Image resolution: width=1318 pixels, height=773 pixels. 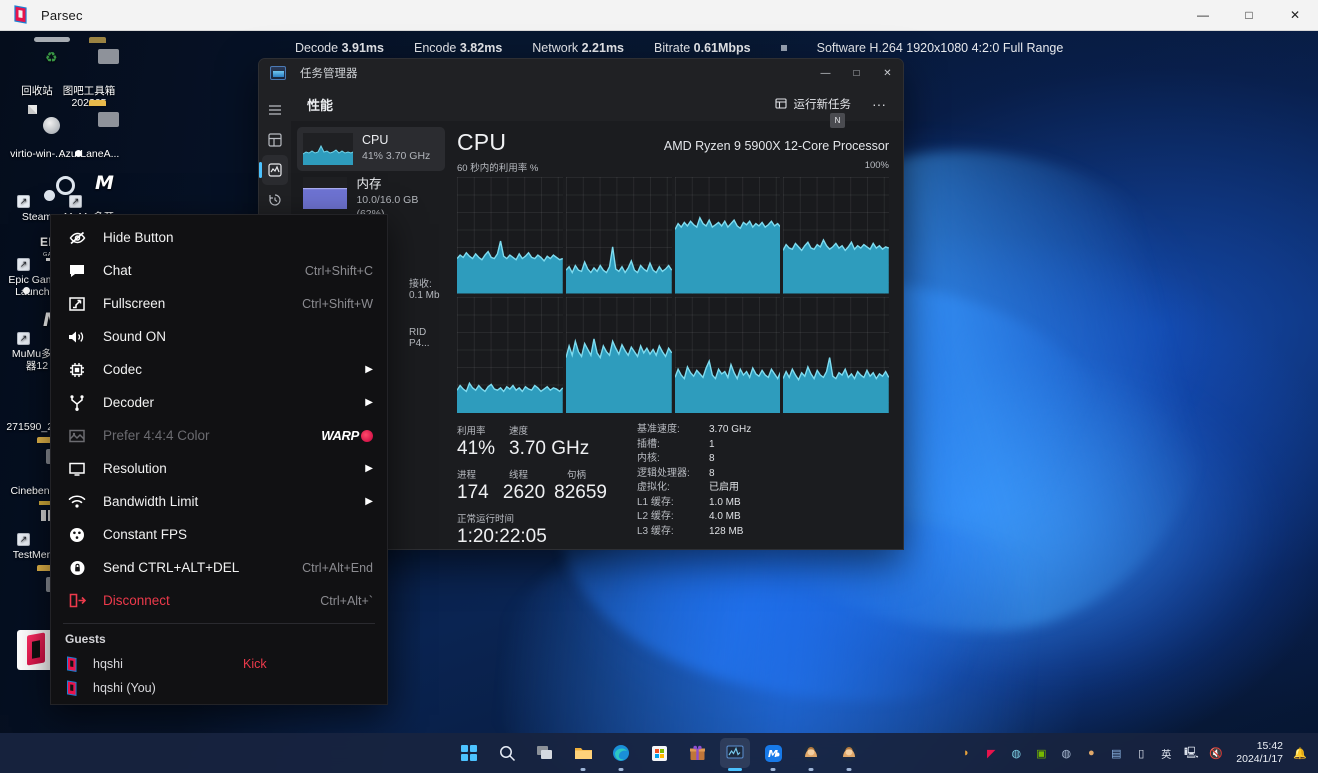 I want to click on game-b-button, so click(x=849, y=754).